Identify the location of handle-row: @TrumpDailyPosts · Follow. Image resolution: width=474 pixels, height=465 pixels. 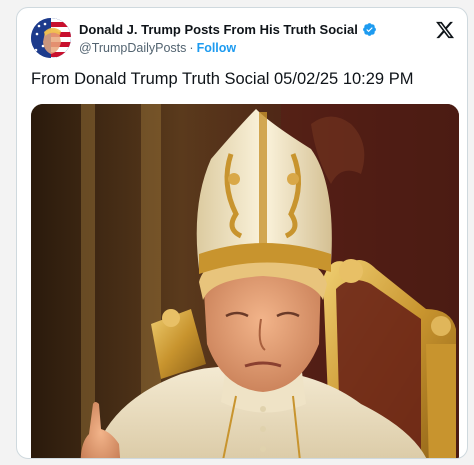
(157, 48).